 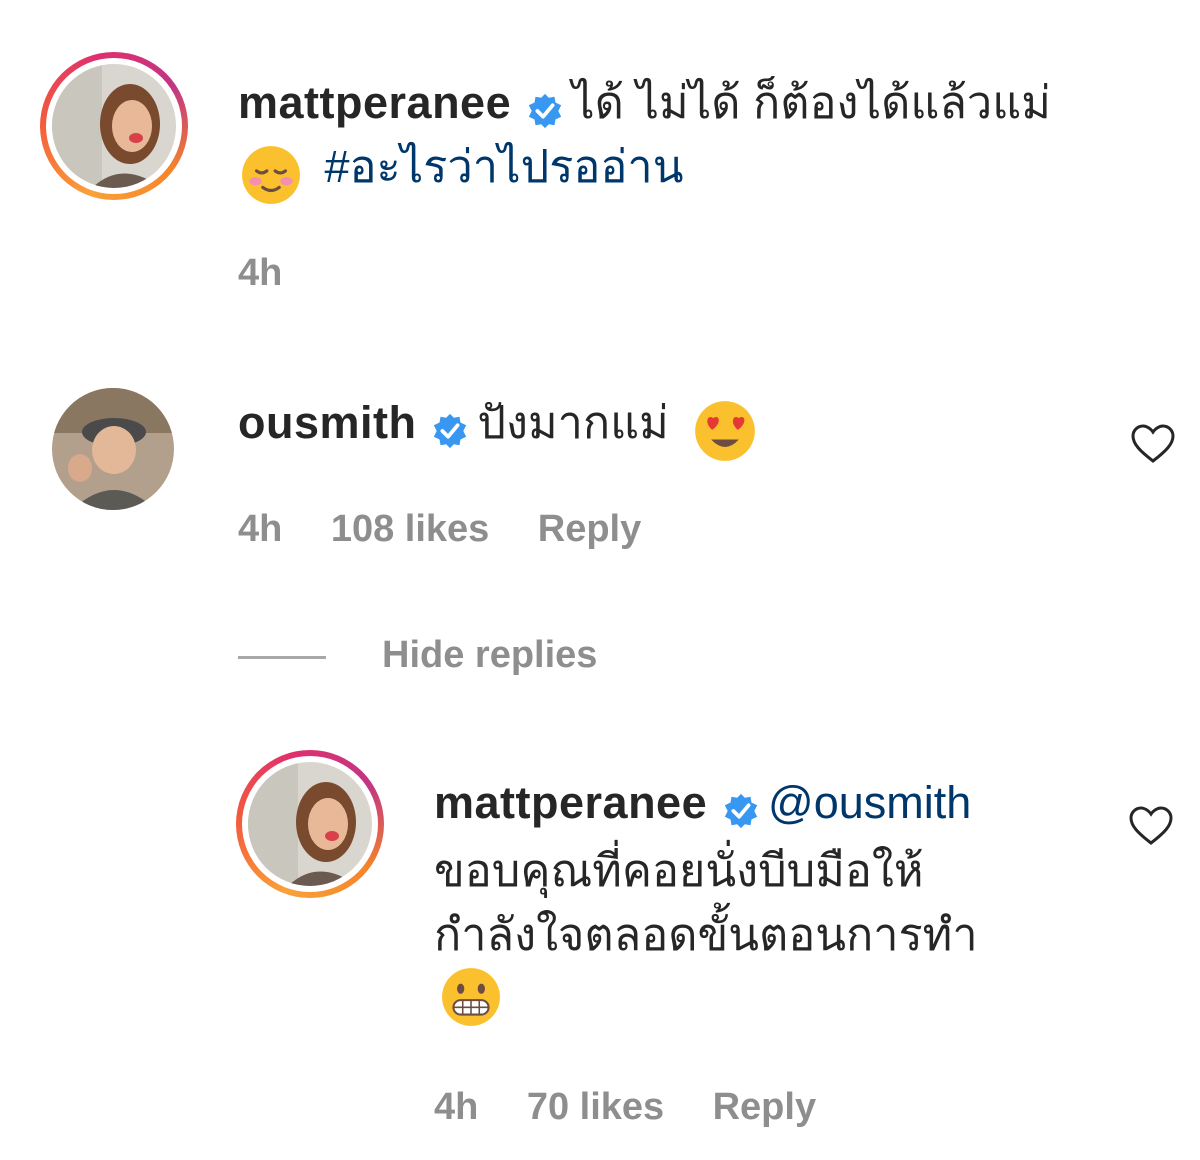 What do you see at coordinates (679, 870) in the screenshot?
I see `reply-text-line1: ขอบคุณที่คอยนั่งบีบมือให้` at bounding box center [679, 870].